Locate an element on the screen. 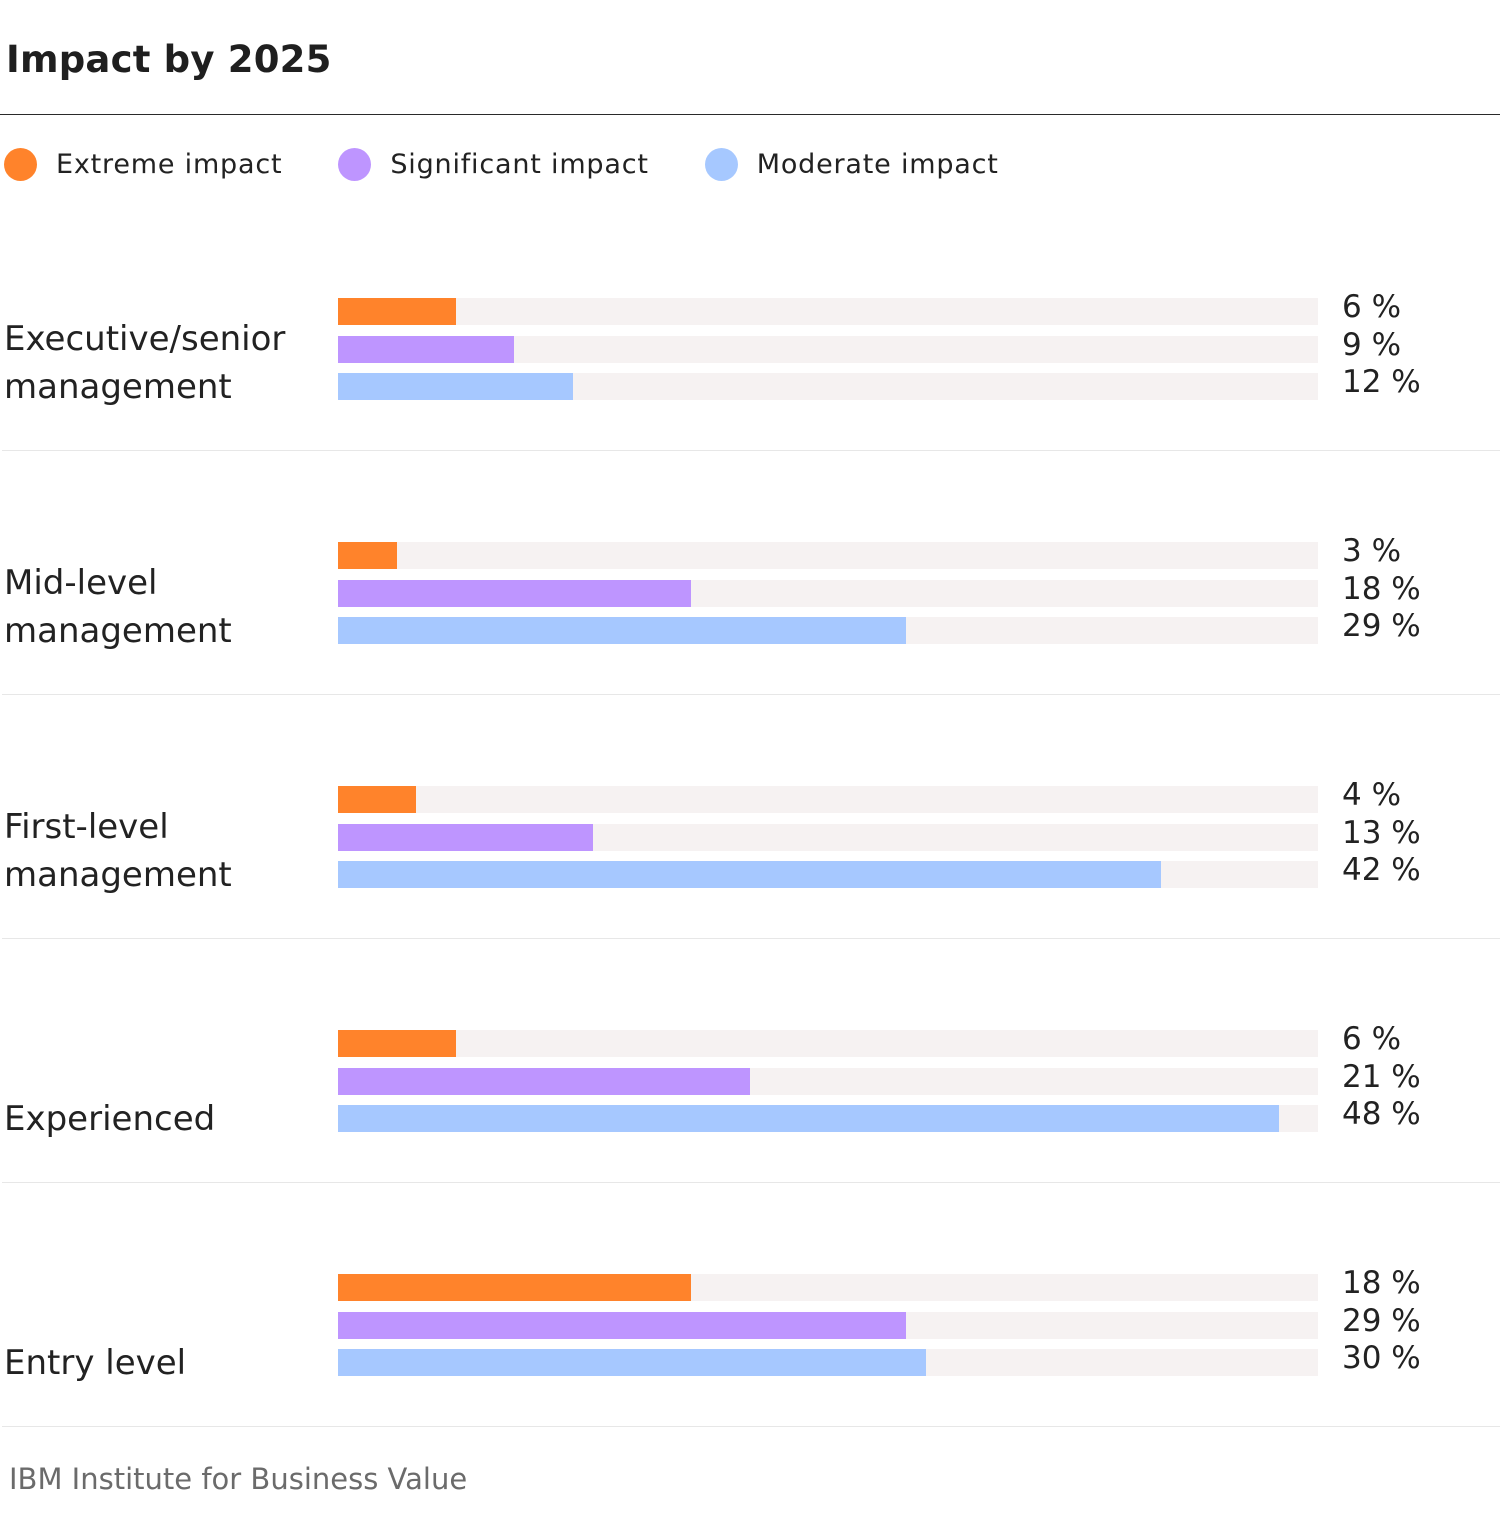 The height and width of the screenshot is (1540, 1500). bar-value-label: 48 % is located at coordinates (1381, 1114).